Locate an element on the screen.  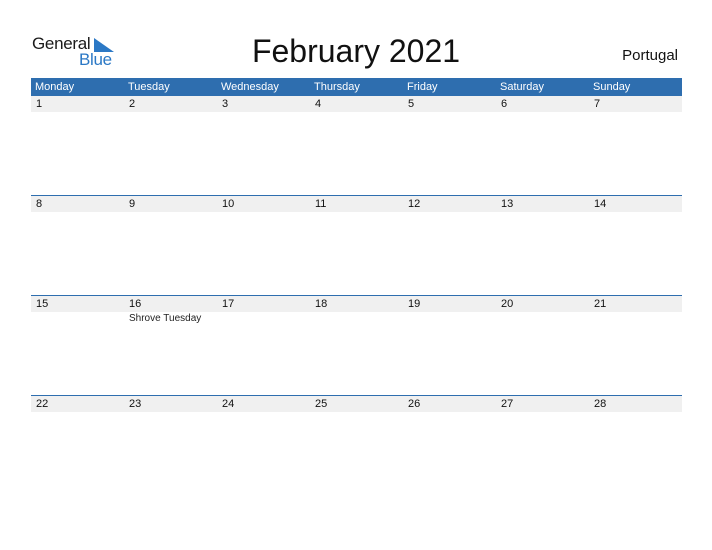
page-title: February 2021 is located at coordinates (356, 51).